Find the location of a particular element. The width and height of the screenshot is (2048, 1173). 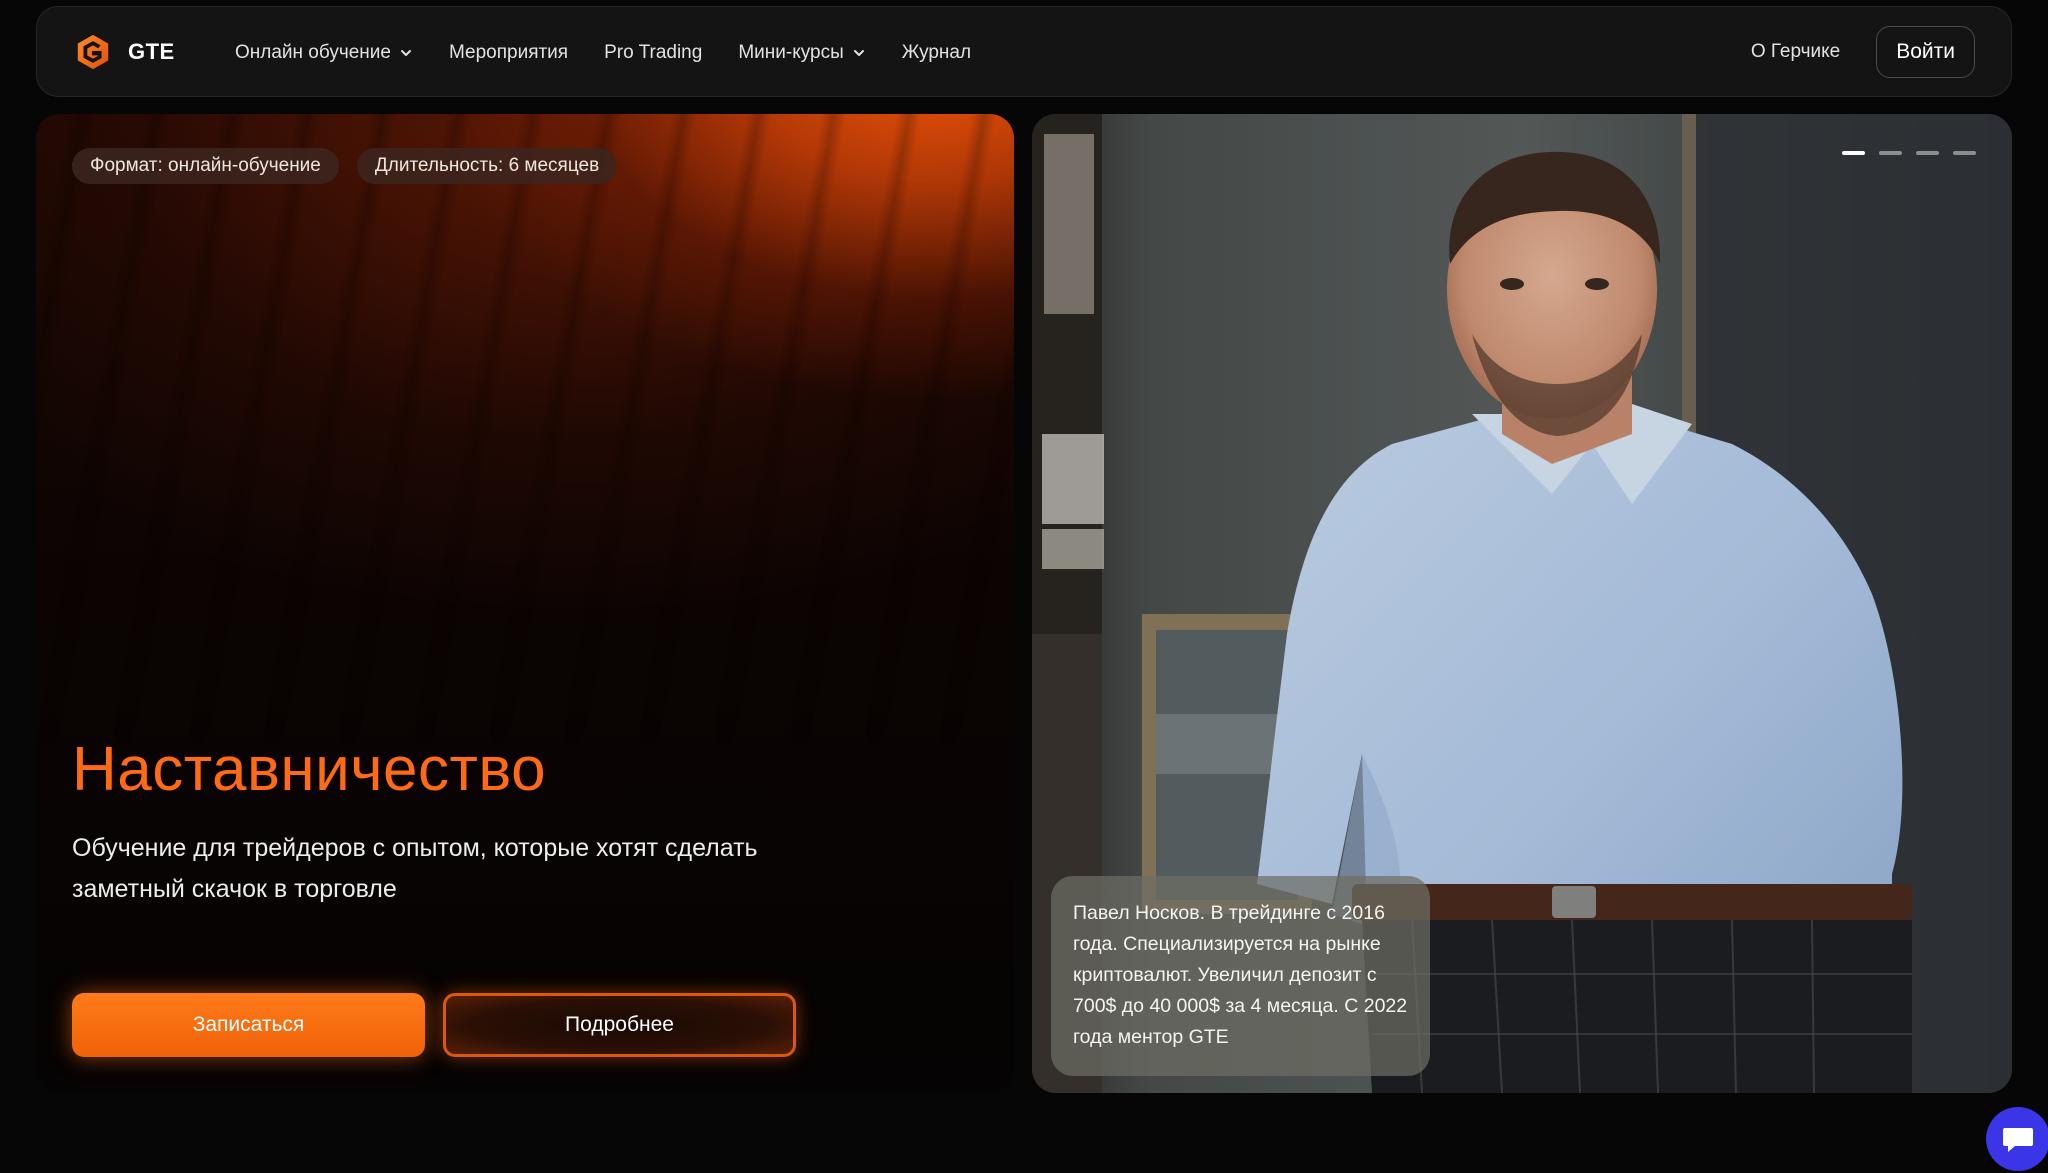

logo: GTE is located at coordinates (124, 52).